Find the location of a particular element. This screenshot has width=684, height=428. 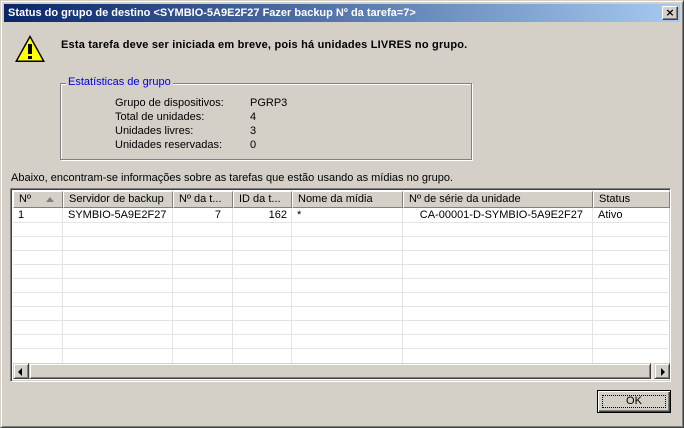

scroll-right-button is located at coordinates (662, 371).